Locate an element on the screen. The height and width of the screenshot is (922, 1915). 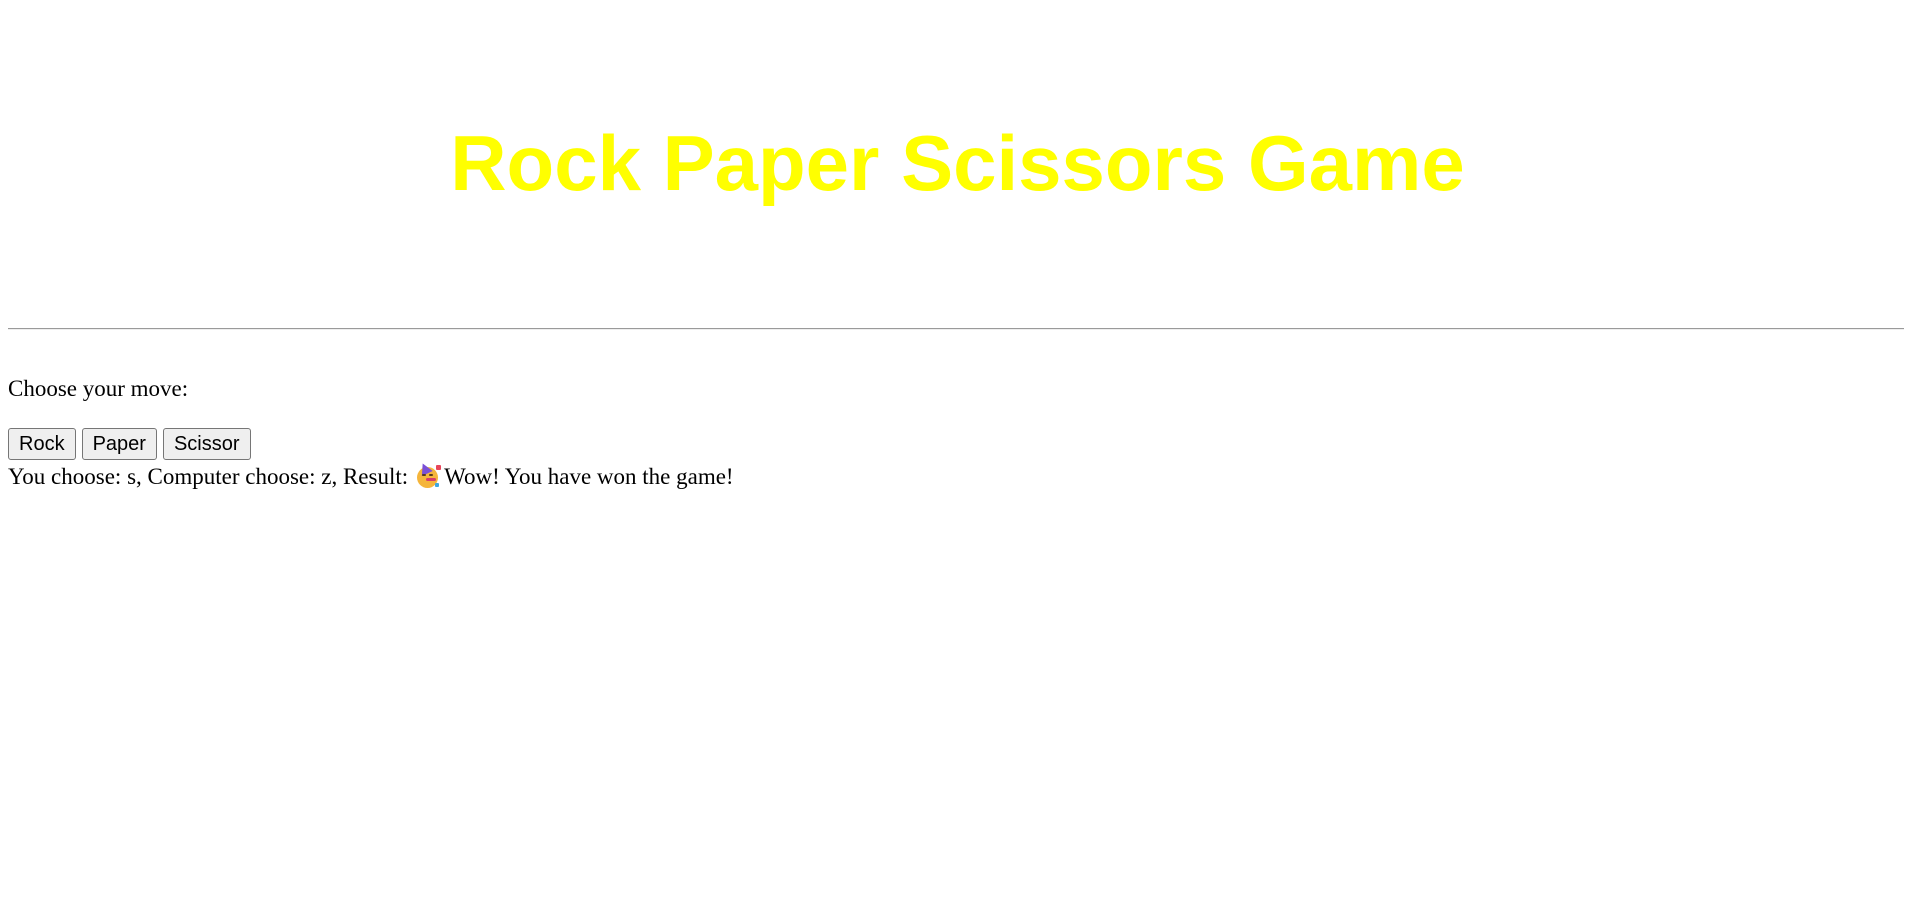
partying-face-icon is located at coordinates (429, 474).